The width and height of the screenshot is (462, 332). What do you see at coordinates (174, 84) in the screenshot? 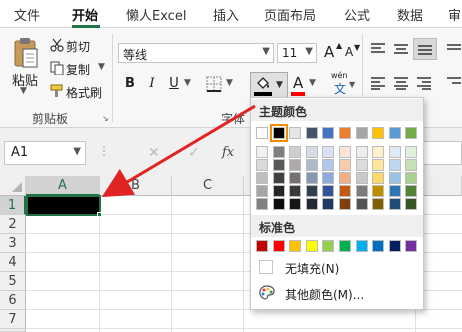
I see `underline-button: U` at bounding box center [174, 84].